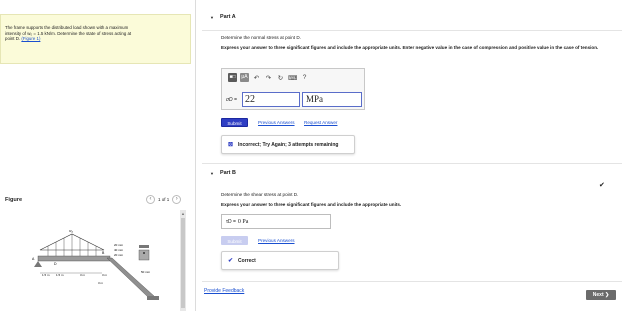 Image resolution: width=624 pixels, height=311 pixels. I want to click on part-a-previous-answers-link: Previous Answers, so click(276, 122).